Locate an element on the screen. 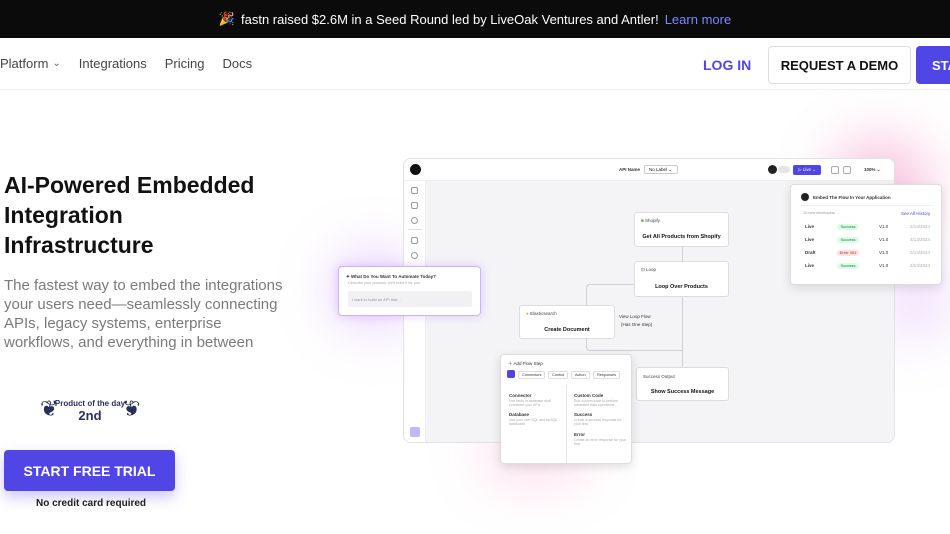 This screenshot has width=950, height=534. search-icon is located at coordinates (511, 374).